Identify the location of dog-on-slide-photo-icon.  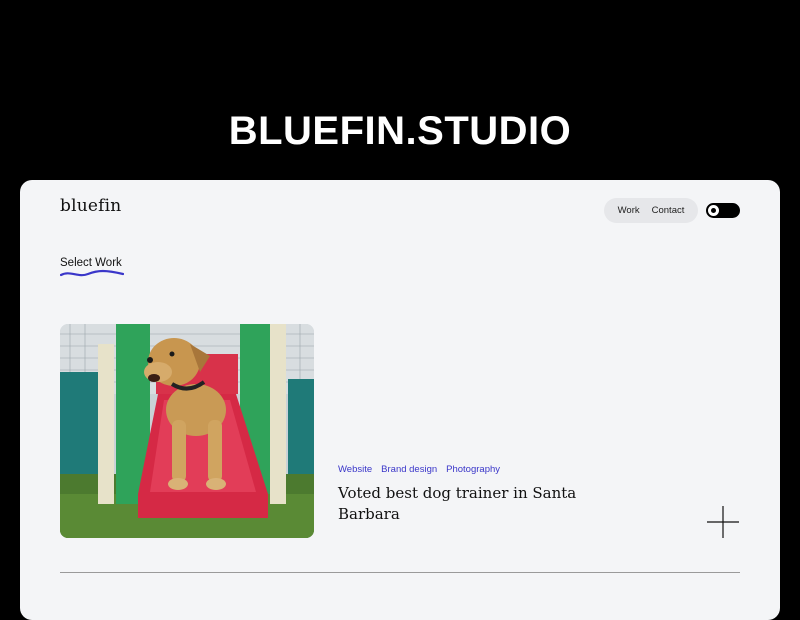
(187, 431).